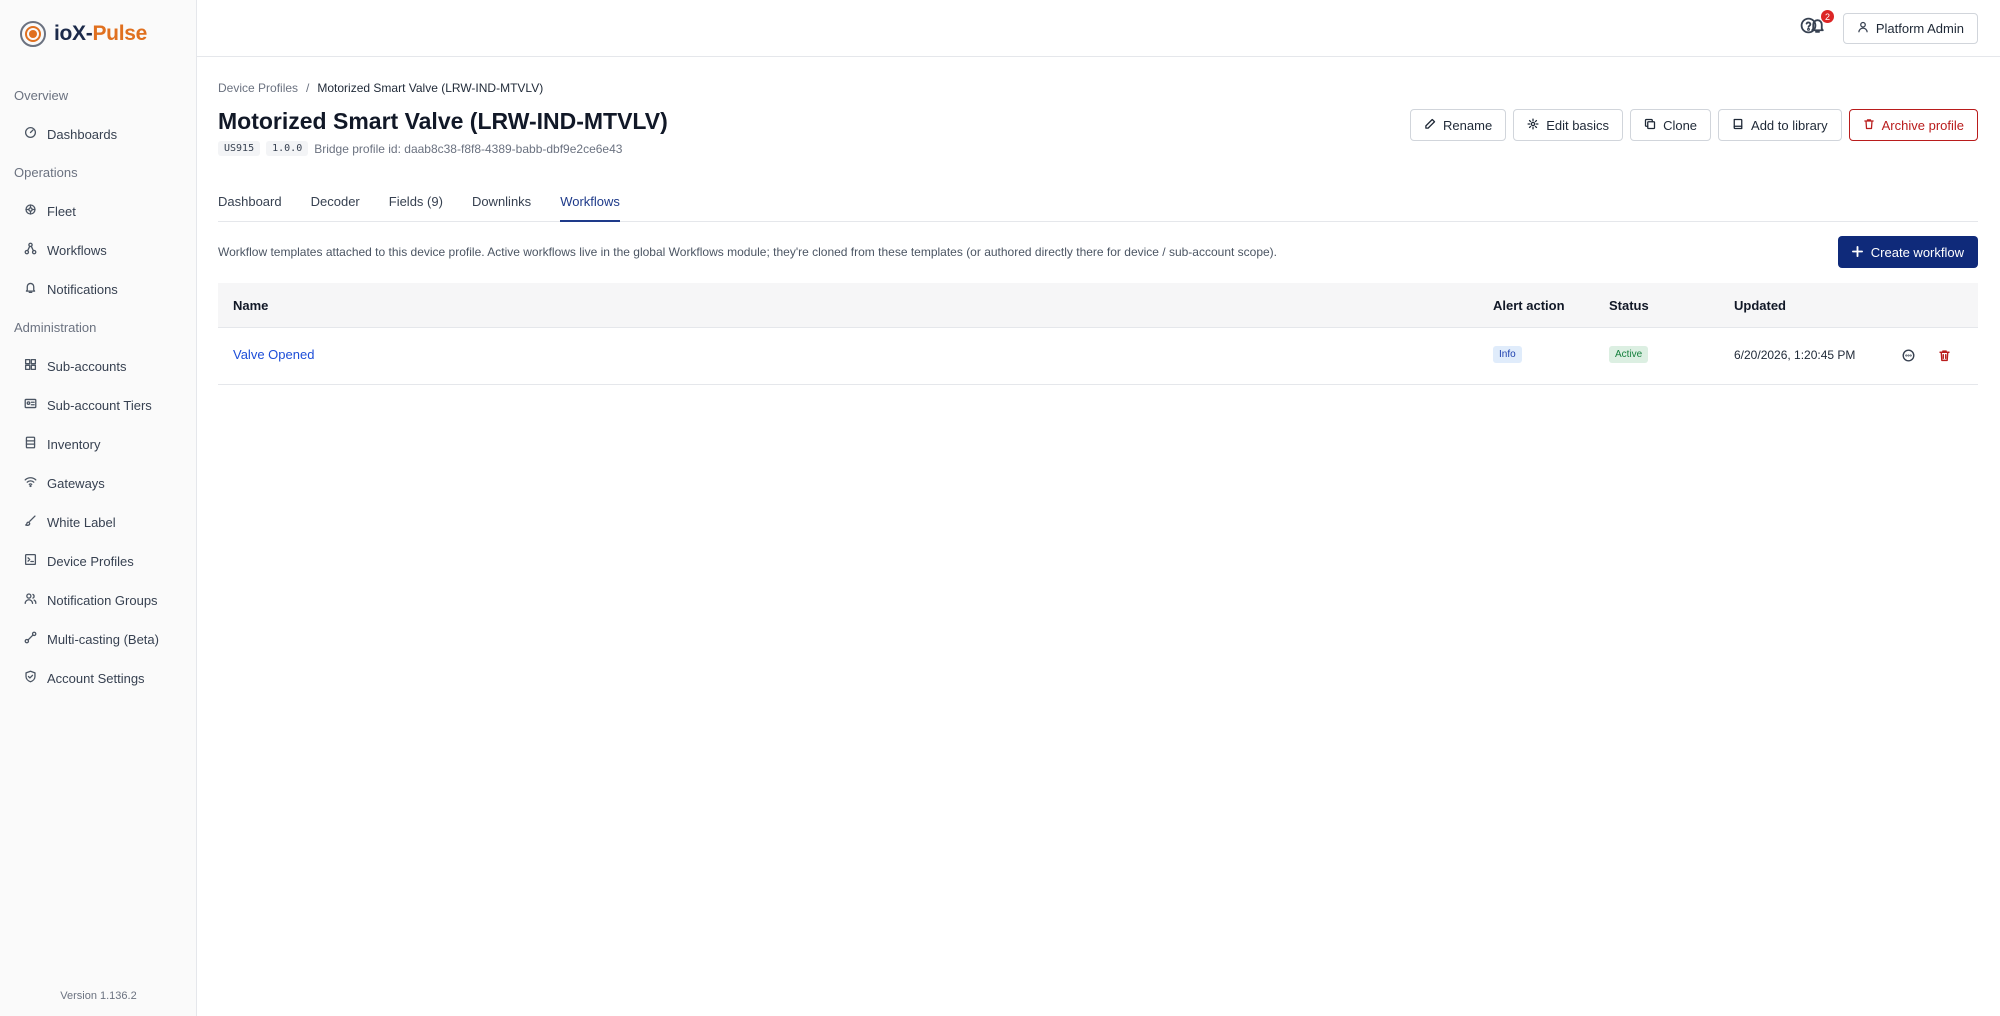 The height and width of the screenshot is (1016, 2000). I want to click on wifi-icon, so click(30, 483).